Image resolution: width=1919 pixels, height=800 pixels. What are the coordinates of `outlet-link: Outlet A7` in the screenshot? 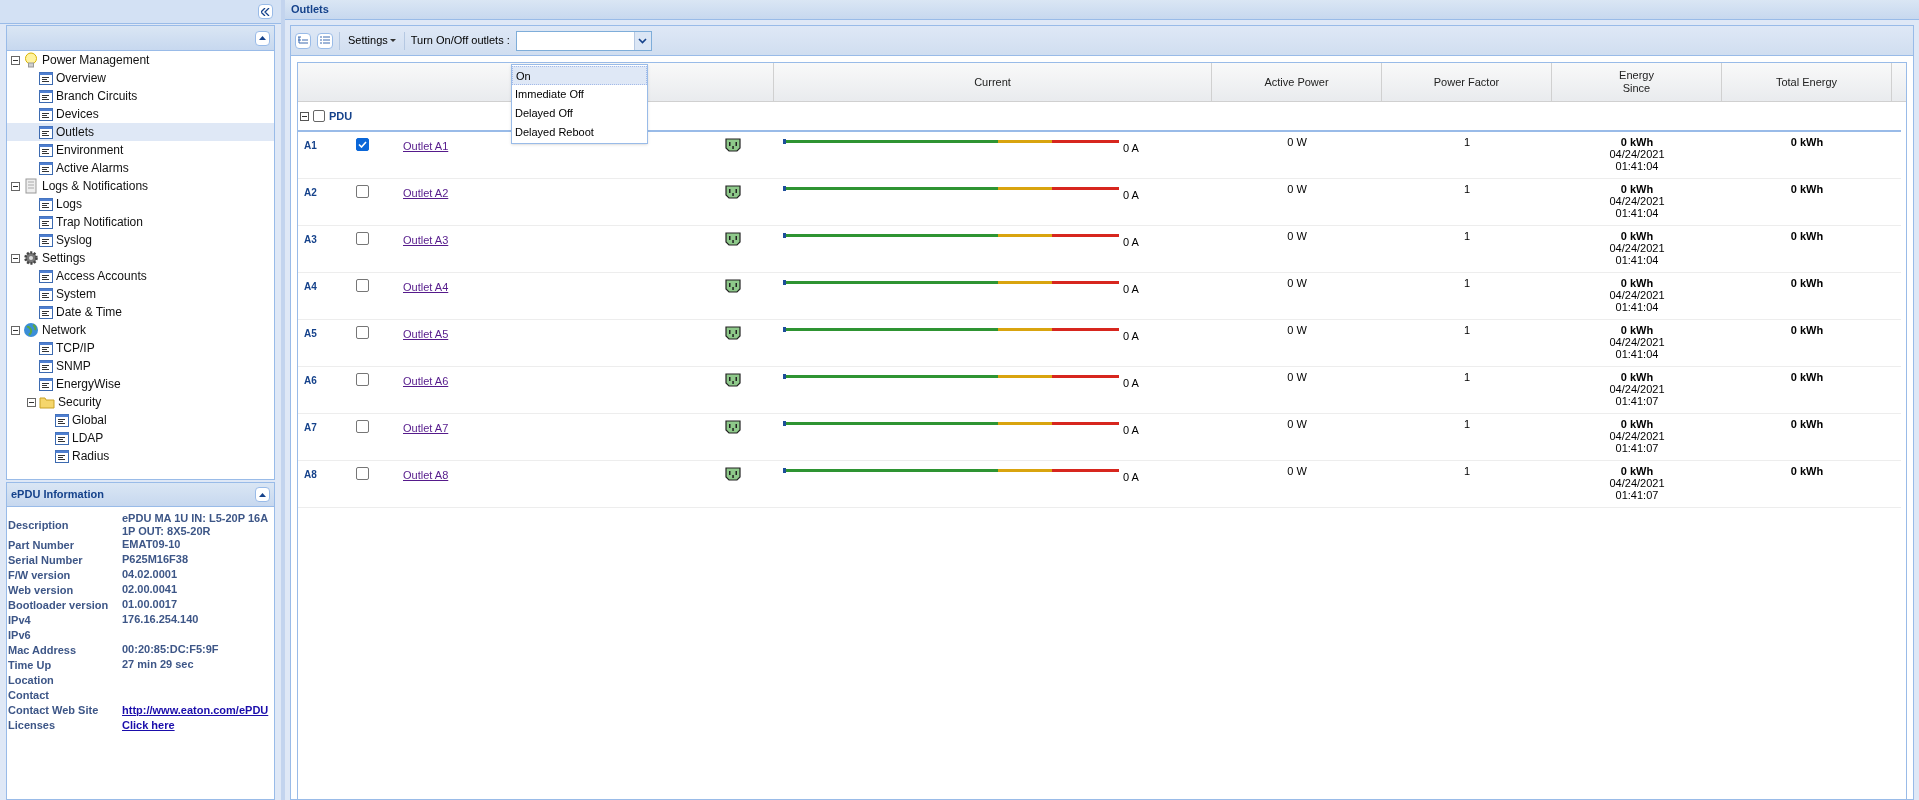 It's located at (564, 428).